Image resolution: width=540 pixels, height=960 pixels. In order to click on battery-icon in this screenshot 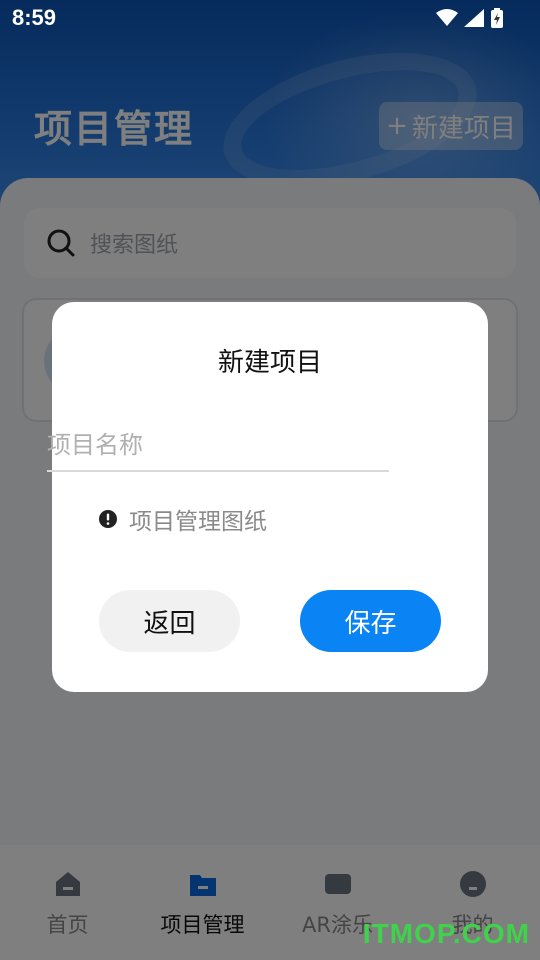, I will do `click(497, 18)`.